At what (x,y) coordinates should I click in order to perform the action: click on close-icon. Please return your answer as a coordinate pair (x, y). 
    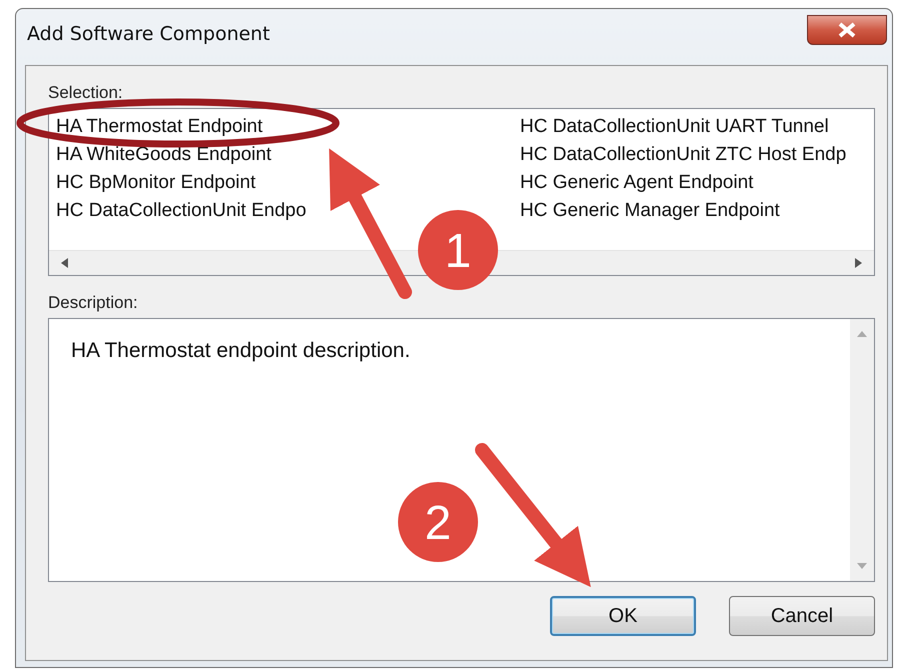
    Looking at the image, I should click on (847, 30).